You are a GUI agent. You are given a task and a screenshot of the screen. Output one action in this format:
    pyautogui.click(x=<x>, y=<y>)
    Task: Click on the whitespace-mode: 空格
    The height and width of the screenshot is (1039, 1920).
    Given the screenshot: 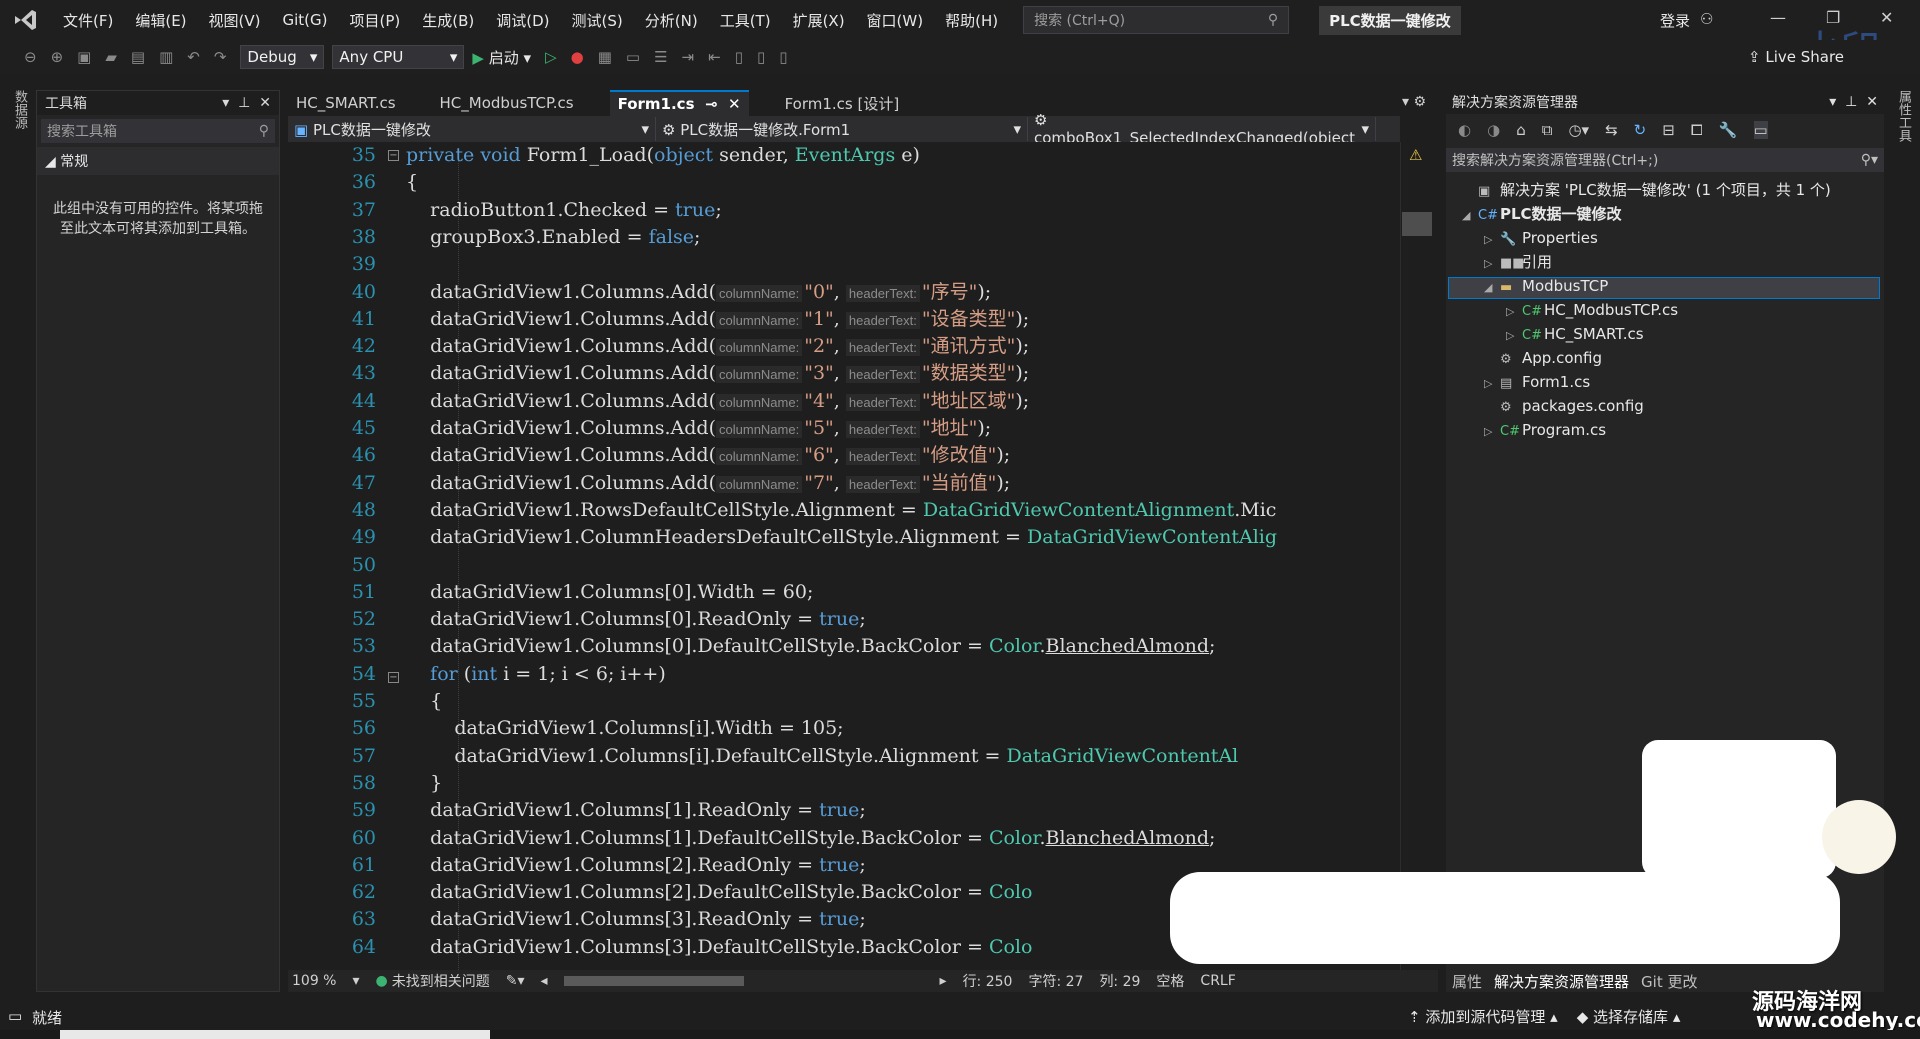 What is the action you would take?
    pyautogui.click(x=1170, y=981)
    